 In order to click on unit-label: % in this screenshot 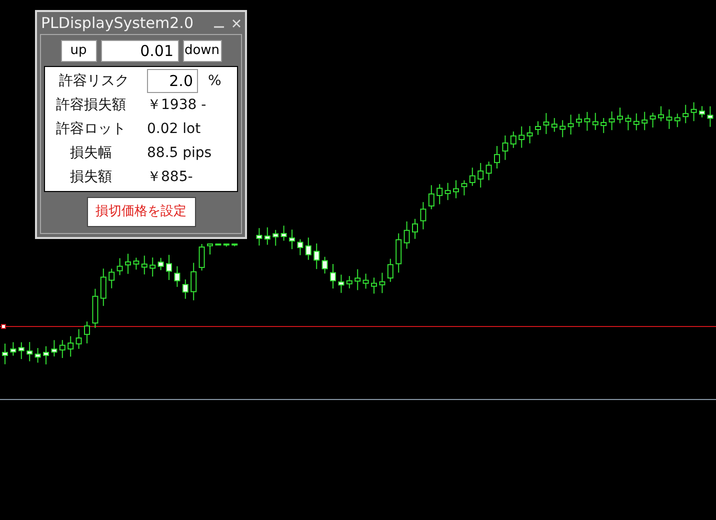, I will do `click(215, 81)`.